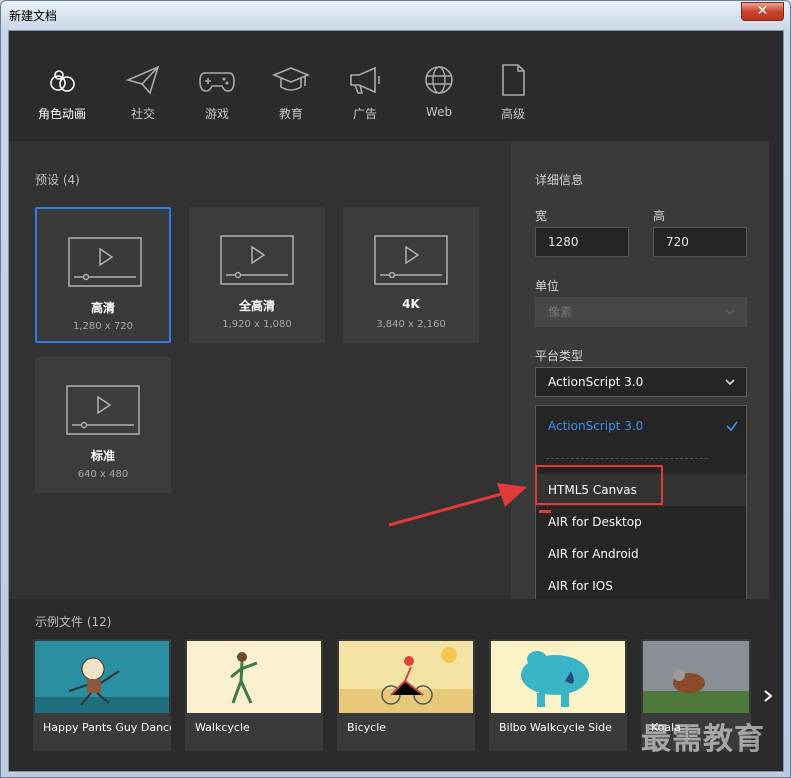 The height and width of the screenshot is (778, 791). Describe the element at coordinates (62, 80) in the screenshot. I see `character-animation-icon` at that location.